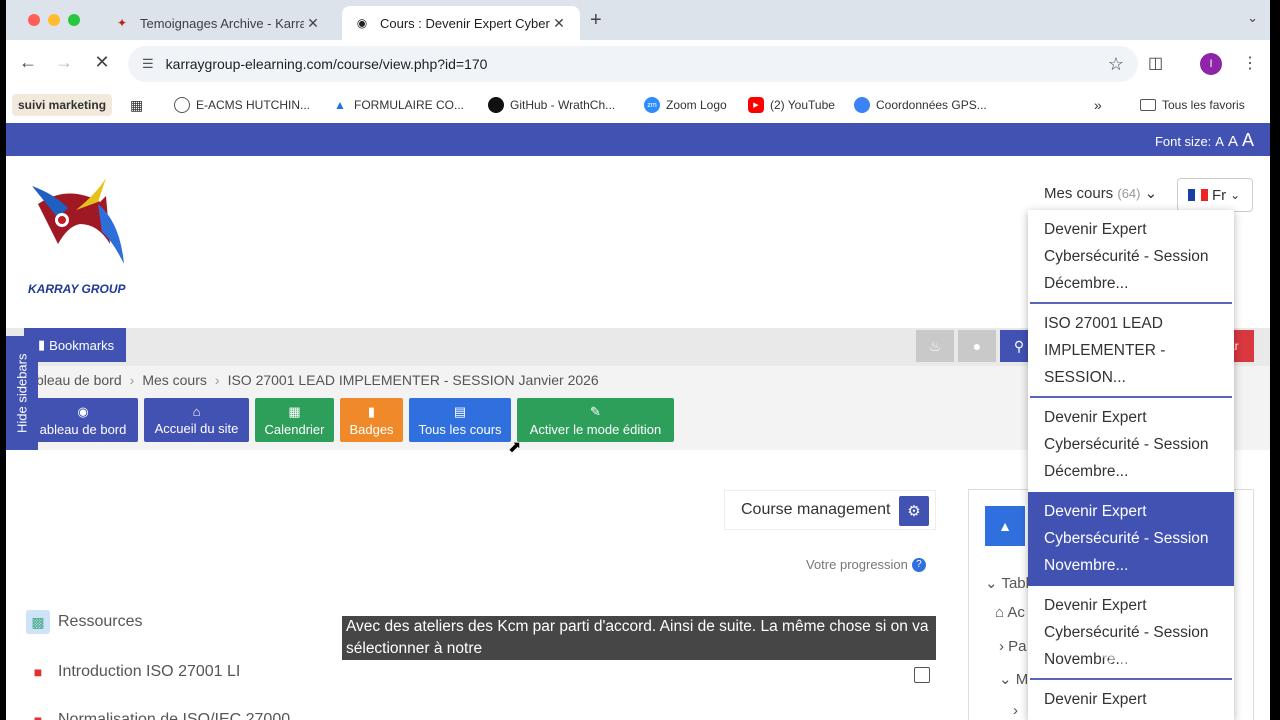 The height and width of the screenshot is (720, 1280). I want to click on course-item-label: Devenir Expert, so click(1095, 699).